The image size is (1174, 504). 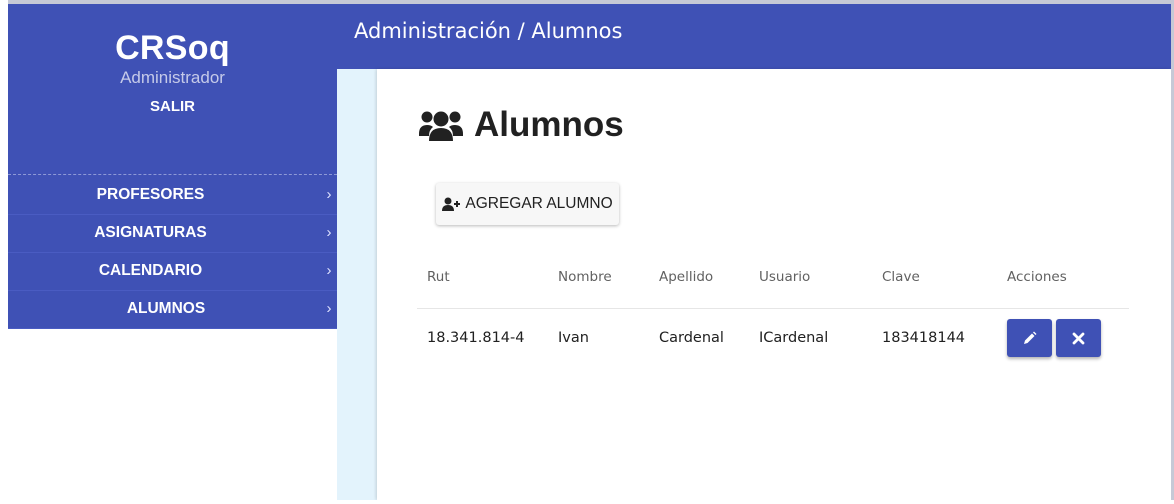 I want to click on sidebar-item-alumnos: ALUMNOS ›, so click(x=172, y=310).